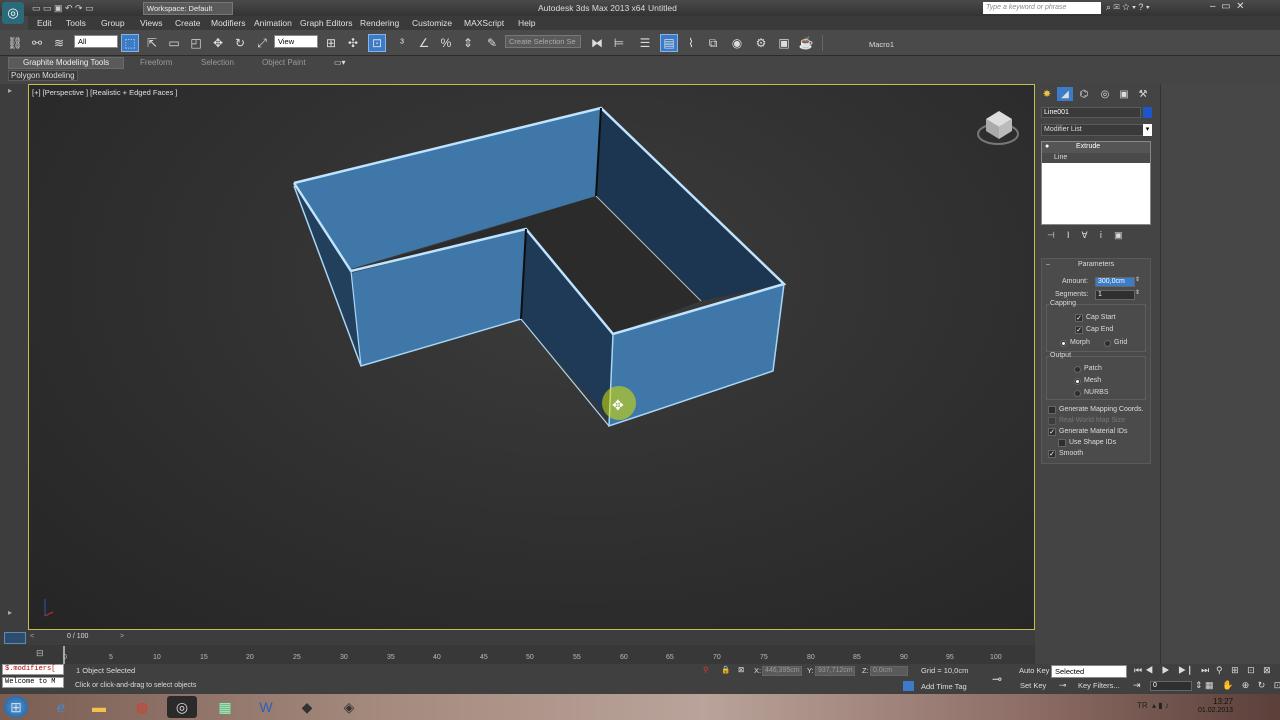 The width and height of the screenshot is (1280, 720). I want to click on trackbar-menu-icon: ⊟, so click(40, 653).